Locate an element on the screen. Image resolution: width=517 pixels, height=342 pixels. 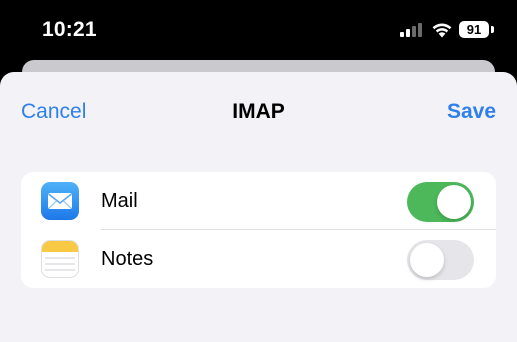
battery-tip is located at coordinates (492, 29).